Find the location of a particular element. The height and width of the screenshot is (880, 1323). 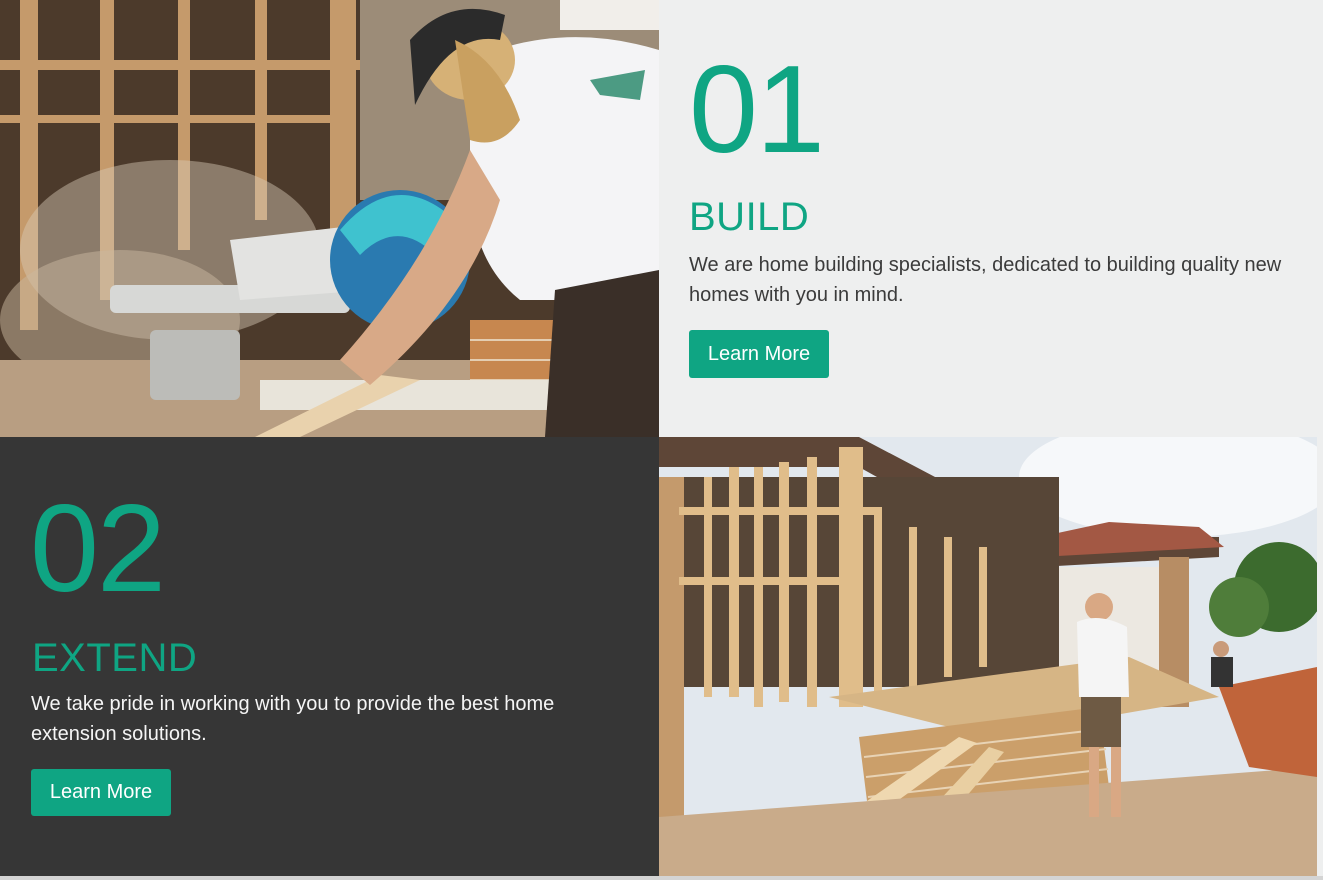

section-title: BUILD is located at coordinates (749, 217).